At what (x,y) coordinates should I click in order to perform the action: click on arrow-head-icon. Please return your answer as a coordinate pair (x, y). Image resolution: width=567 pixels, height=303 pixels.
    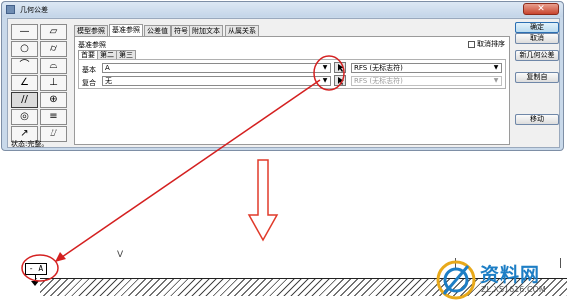
    Looking at the image, I should click on (60, 257).